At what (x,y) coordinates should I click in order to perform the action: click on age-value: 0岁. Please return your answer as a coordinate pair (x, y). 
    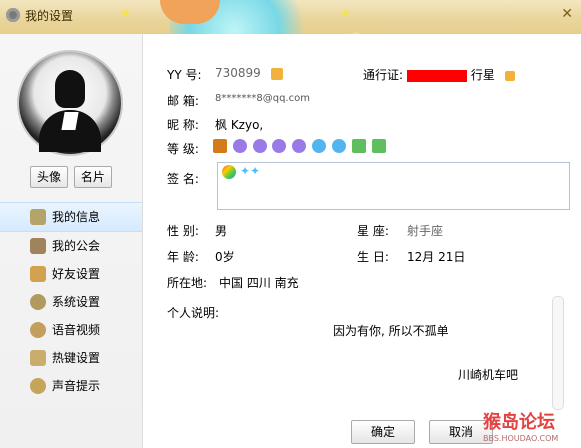
    Looking at the image, I should click on (225, 257).